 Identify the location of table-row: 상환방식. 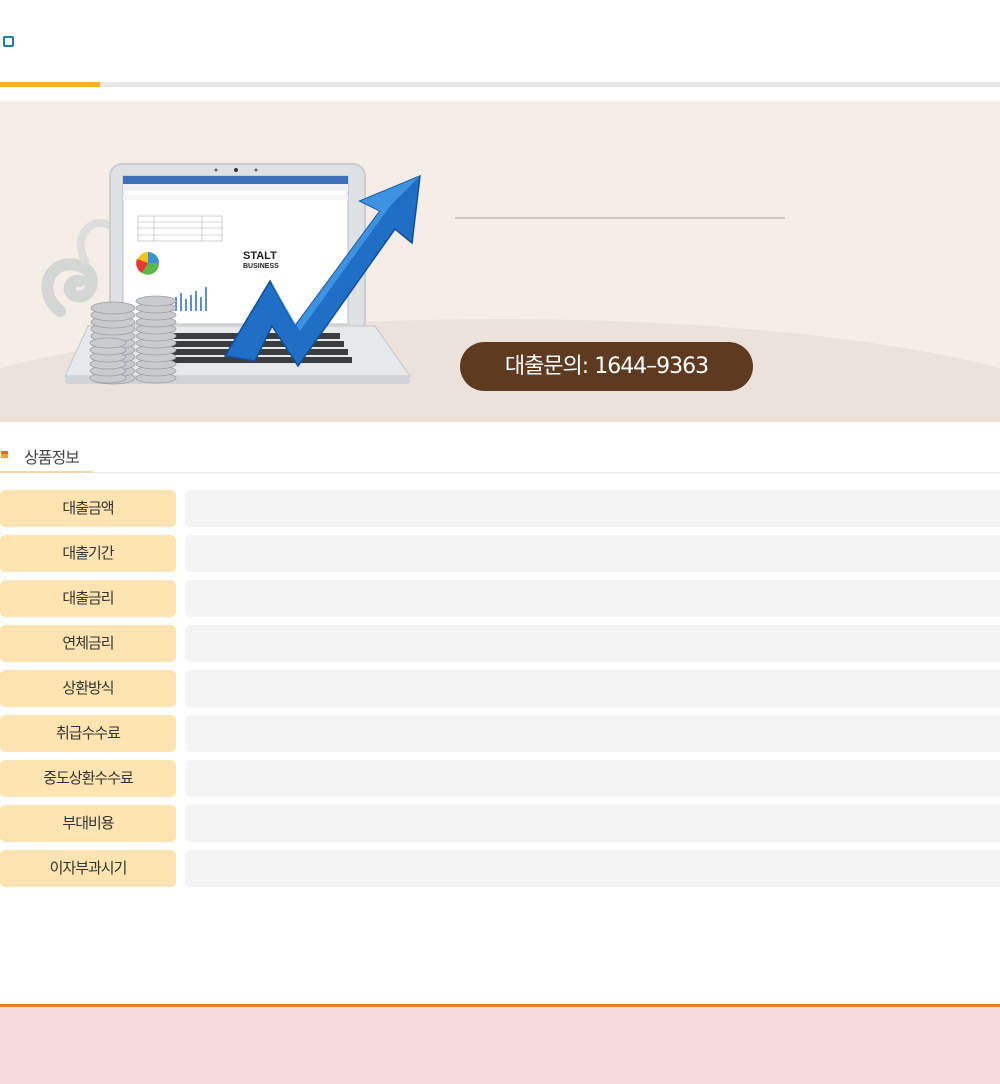
(500, 688).